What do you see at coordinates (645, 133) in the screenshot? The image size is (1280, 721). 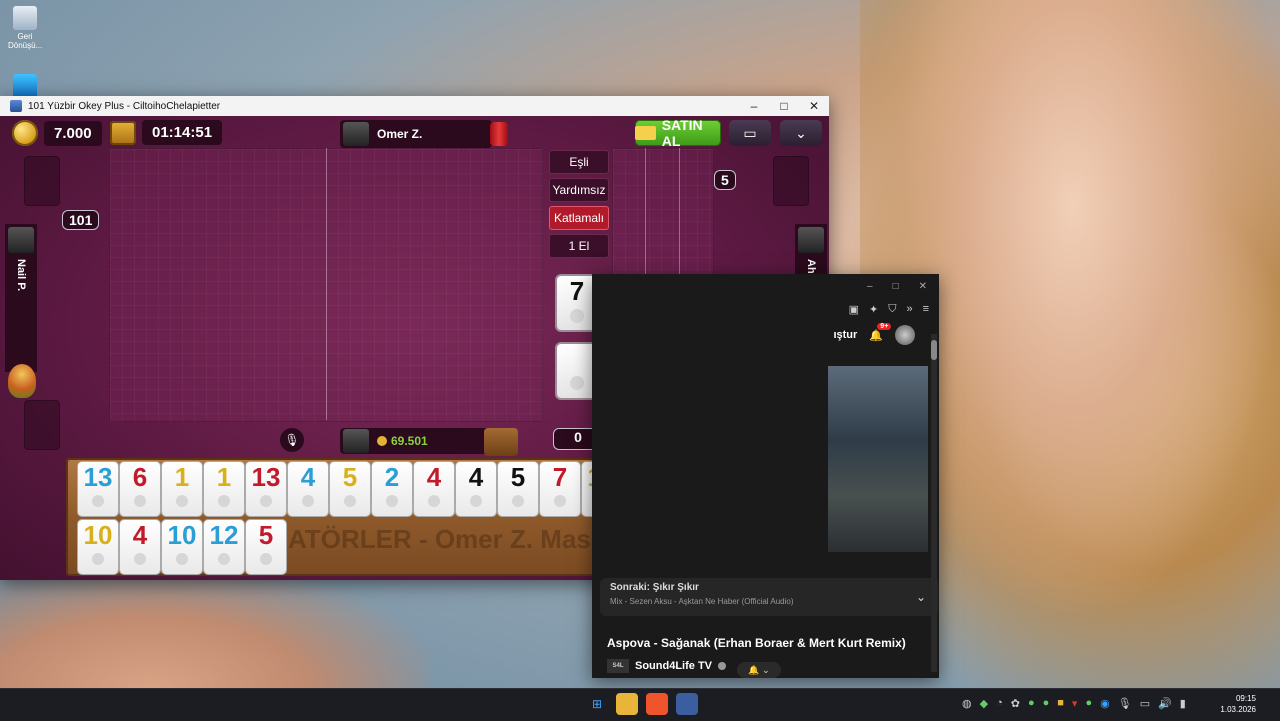 I see `ticket-icon` at bounding box center [645, 133].